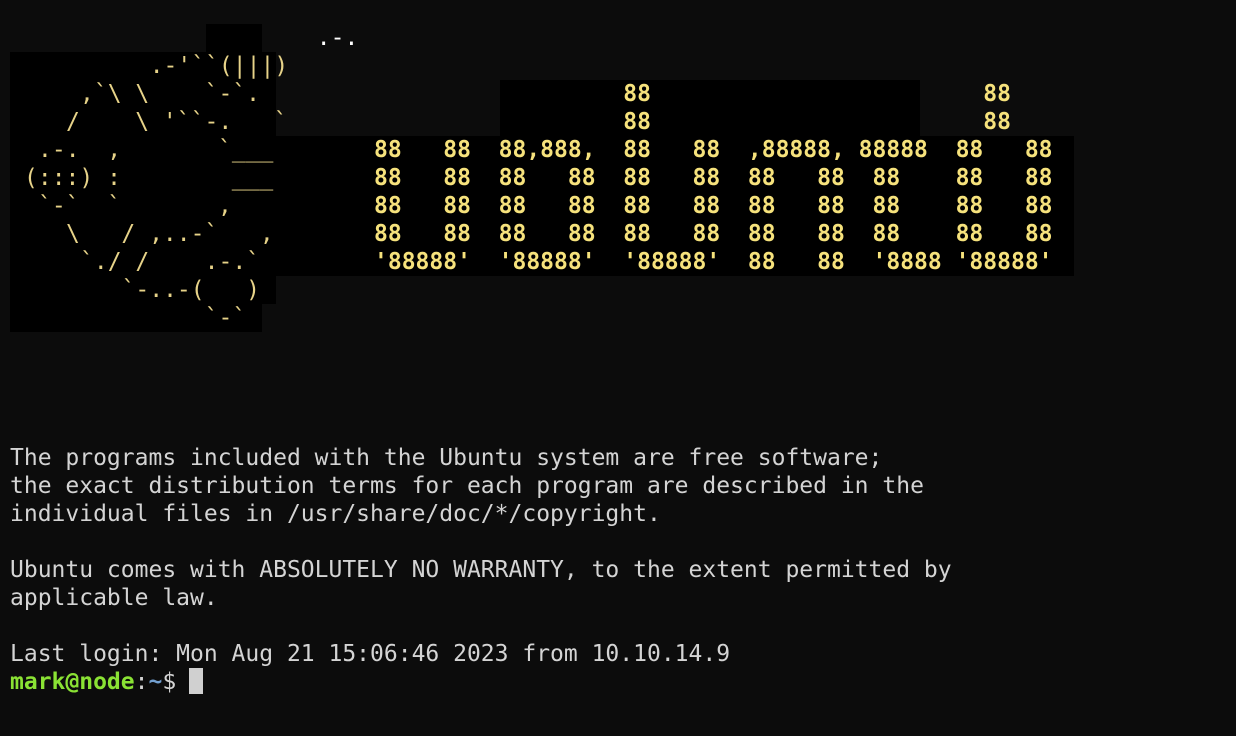 This screenshot has width=1236, height=736. Describe the element at coordinates (170, 234) in the screenshot. I see `logo-row: \ / ,..-` ,` at that location.